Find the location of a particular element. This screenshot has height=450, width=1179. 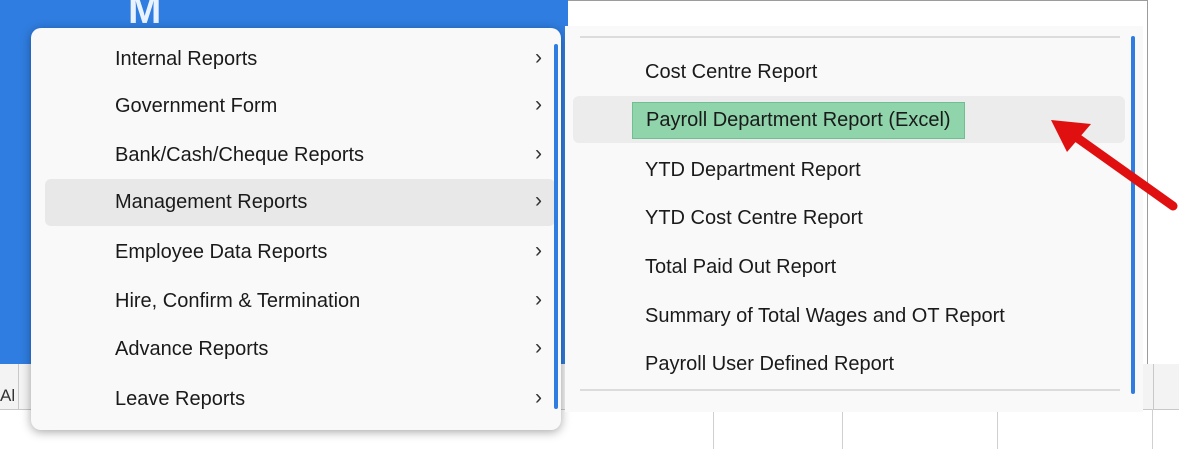

submenu-item-payroll-department-report-excel: Payroll Department Report (Excel) is located at coordinates (849, 119).